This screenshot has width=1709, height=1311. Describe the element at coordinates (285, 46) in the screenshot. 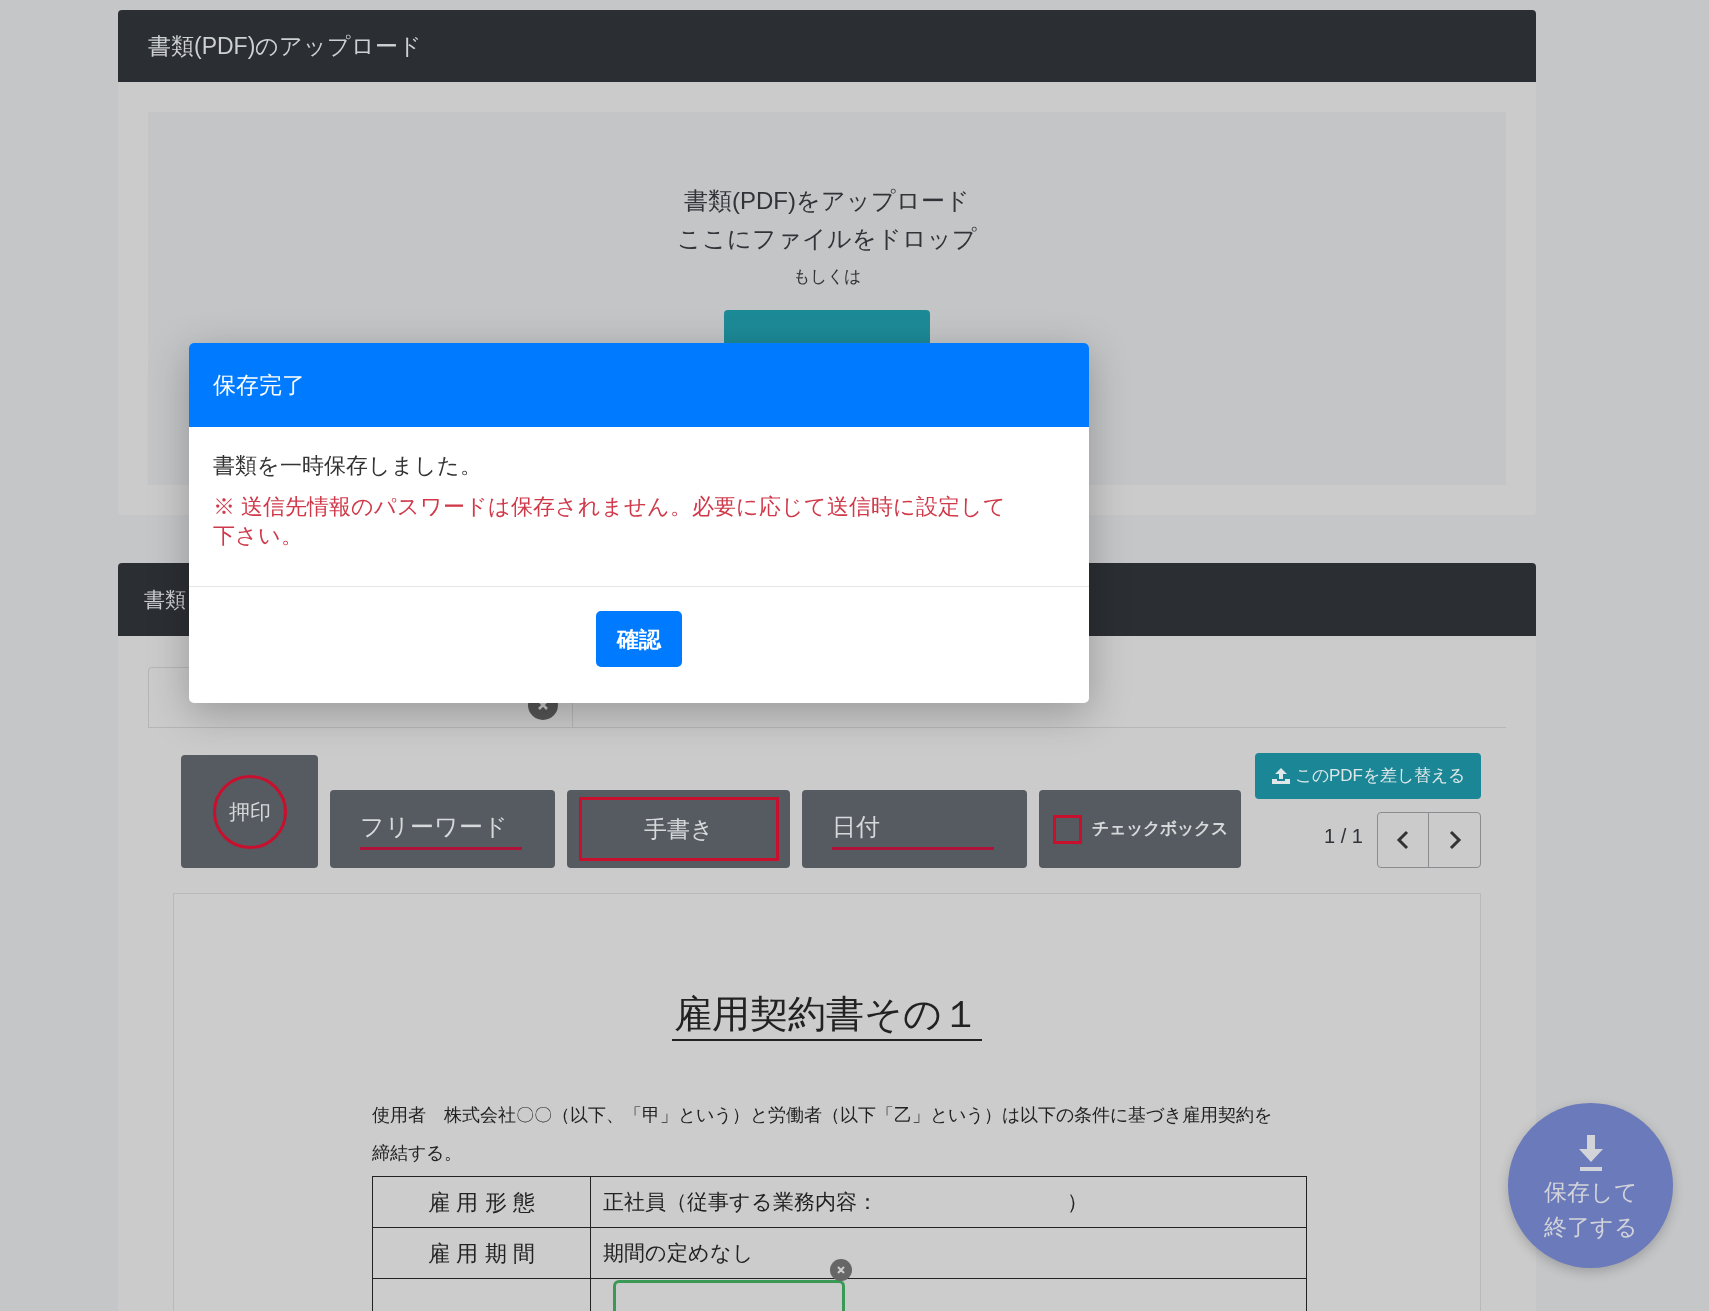

I see `card-title: 書類(PDF)のアップロード` at that location.